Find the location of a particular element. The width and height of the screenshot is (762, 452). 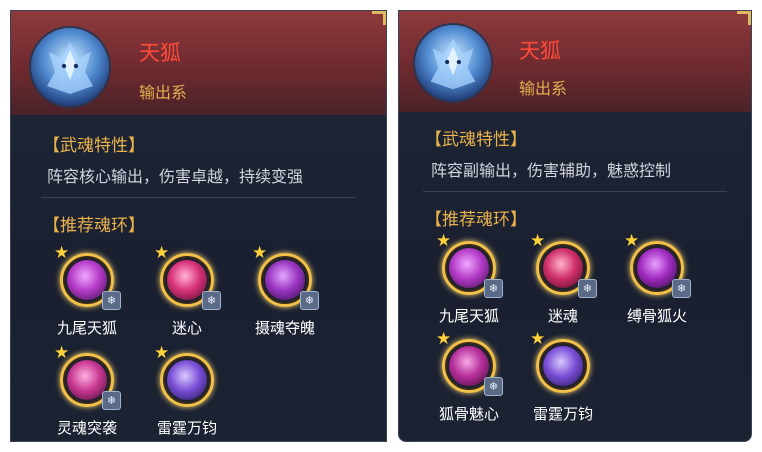

trait-text: 阵容副输出，伤害辅助，魅惑控制 is located at coordinates (551, 170).